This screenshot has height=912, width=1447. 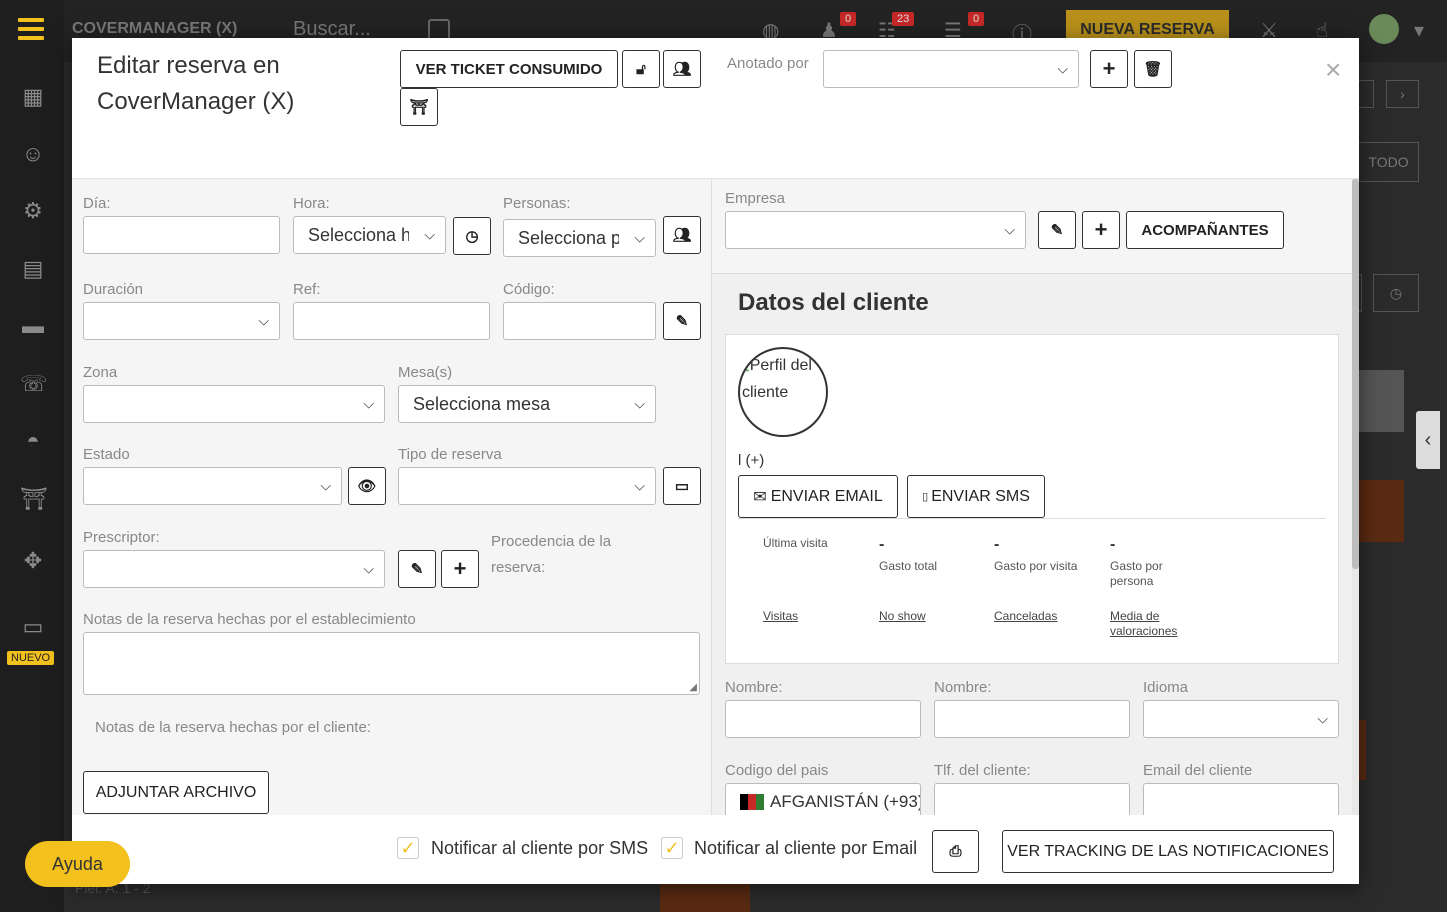 I want to click on apellido-label: Nombre:, so click(x=963, y=687).